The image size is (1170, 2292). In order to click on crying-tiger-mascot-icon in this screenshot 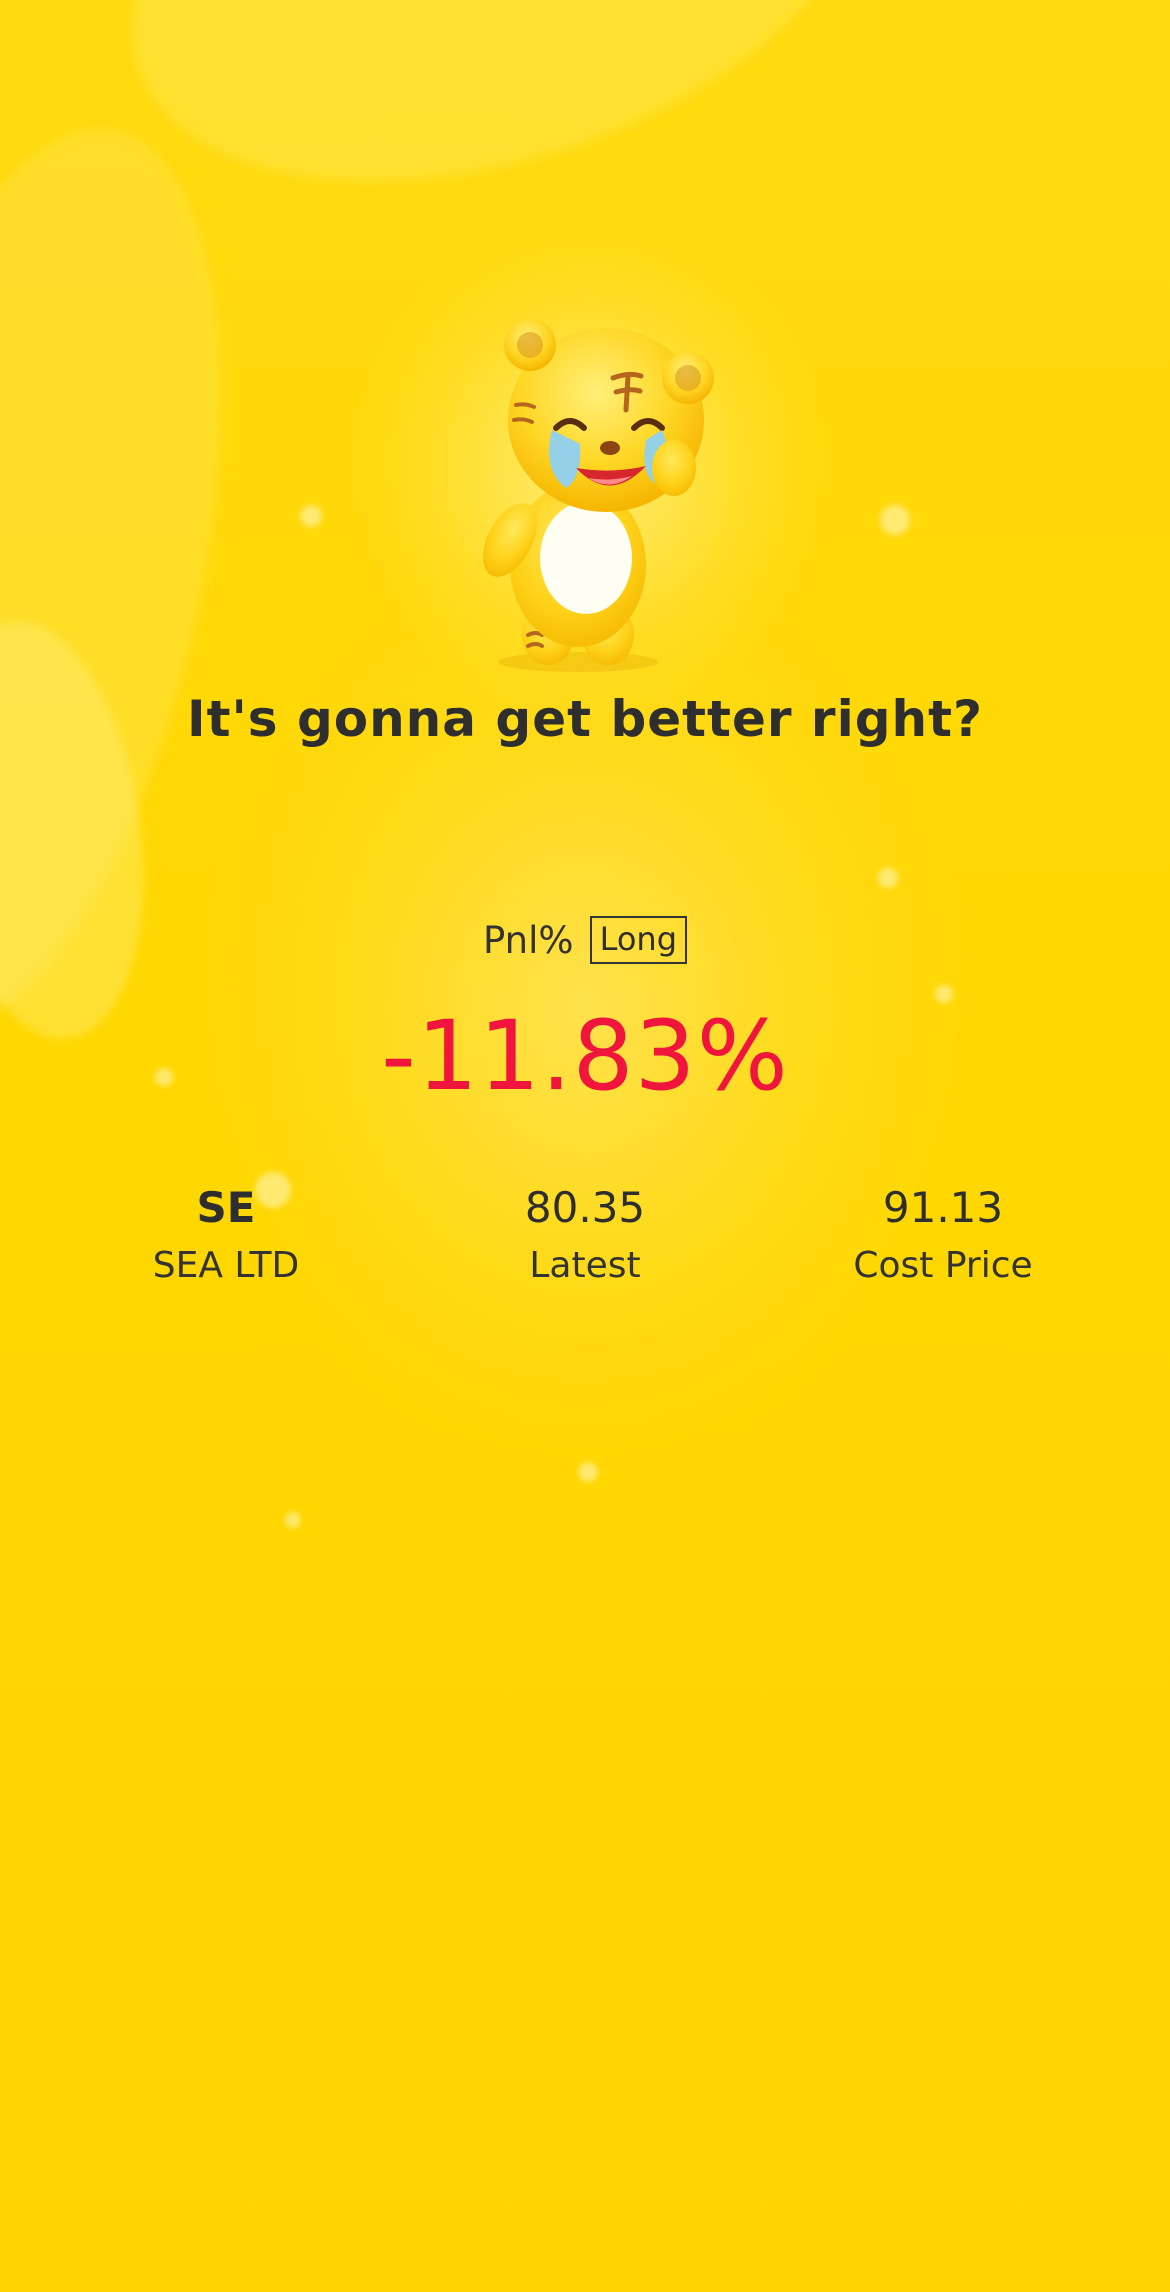, I will do `click(598, 490)`.